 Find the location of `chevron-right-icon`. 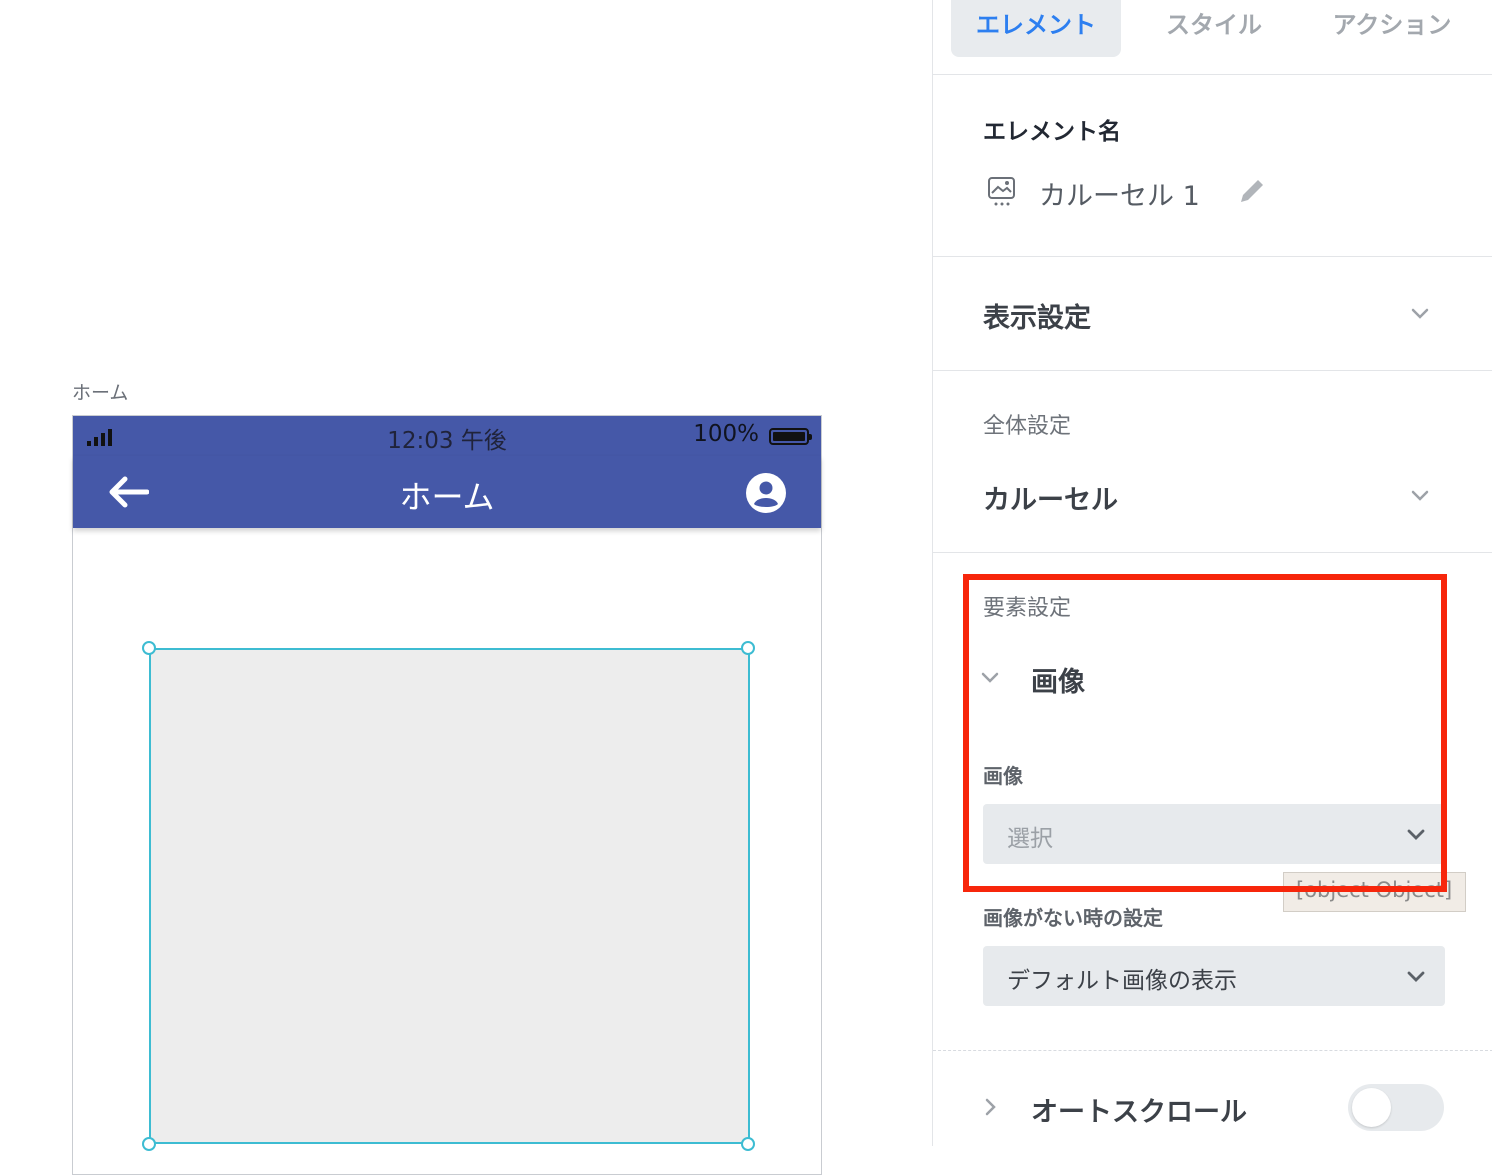

chevron-right-icon is located at coordinates (990, 1107).